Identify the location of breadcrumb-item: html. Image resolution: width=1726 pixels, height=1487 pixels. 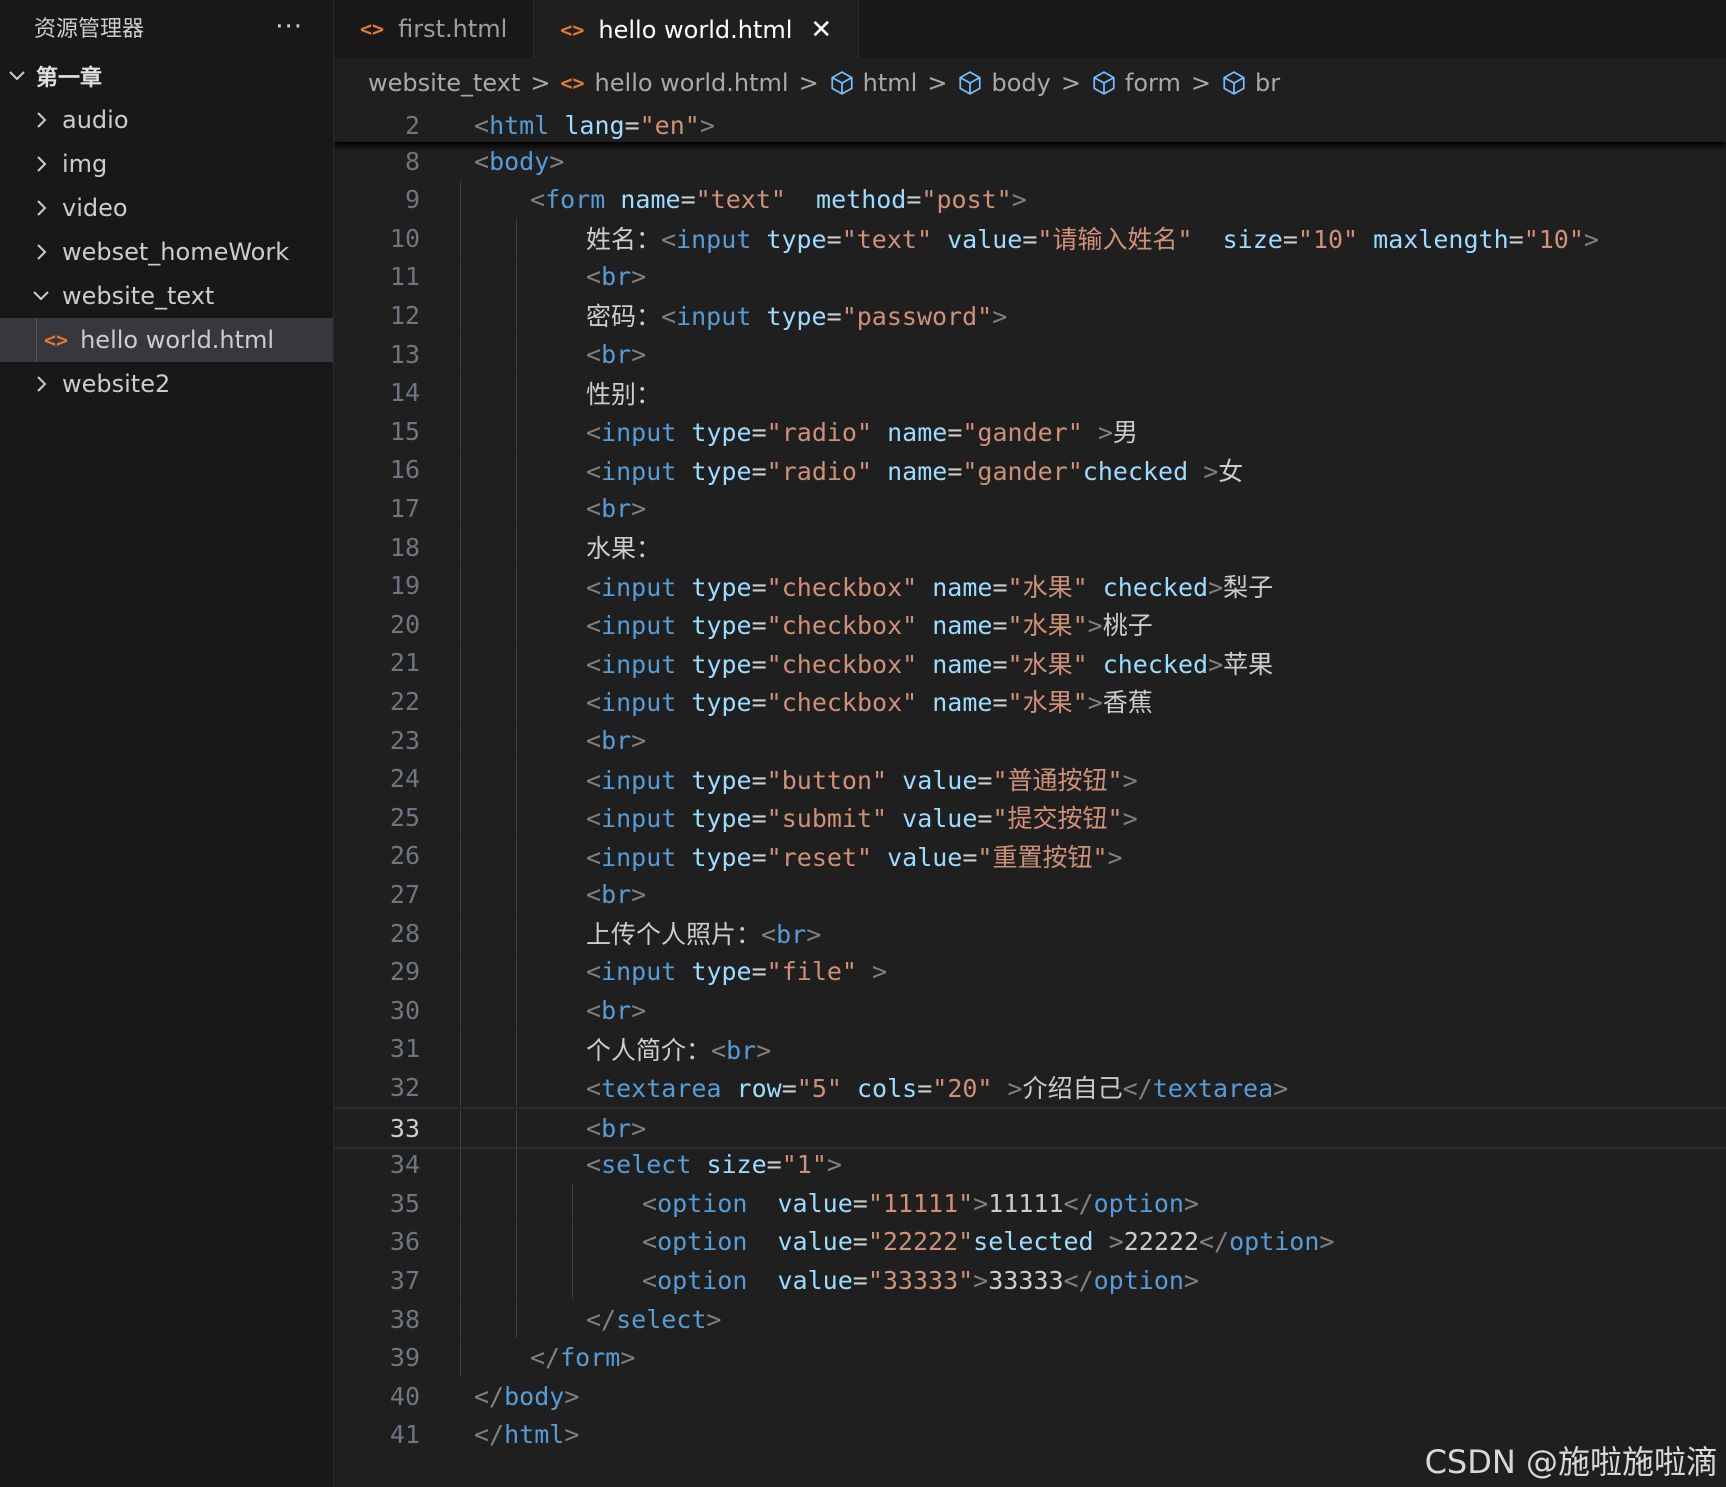
(873, 83).